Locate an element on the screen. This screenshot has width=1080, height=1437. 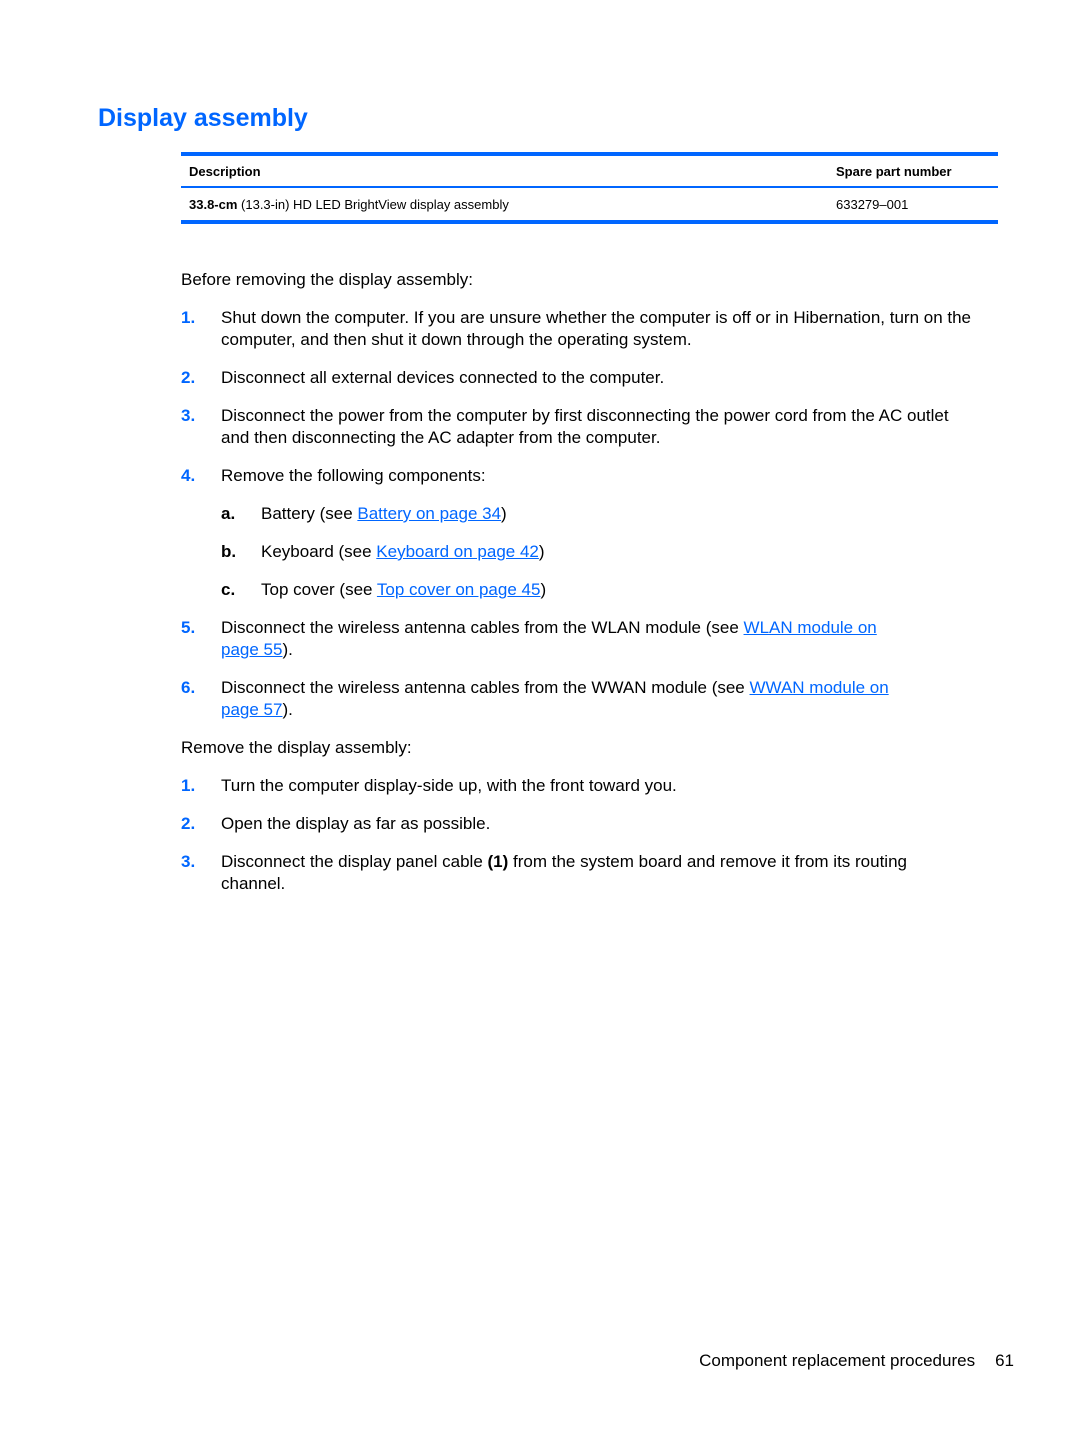
before-intro: Before removing the display assembly: is located at coordinates (327, 279).